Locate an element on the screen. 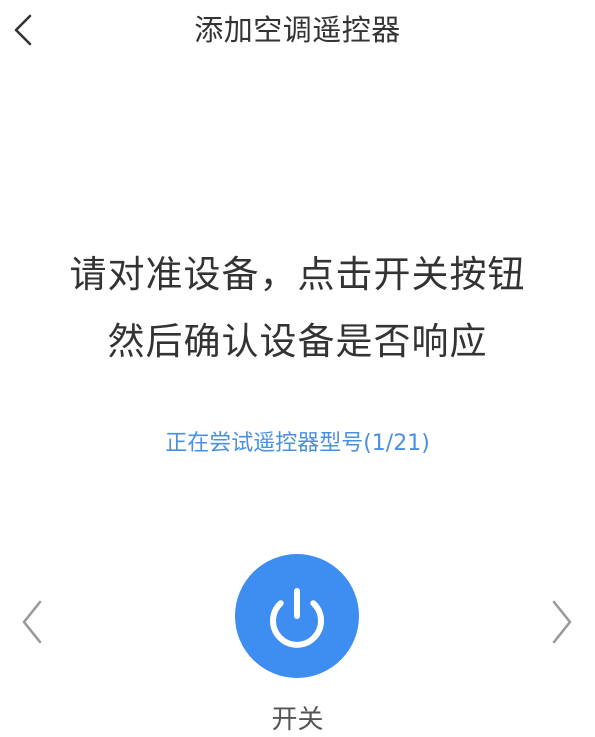  instruction-line-1: 请对准设备，点击开关按钮 is located at coordinates (297, 274).